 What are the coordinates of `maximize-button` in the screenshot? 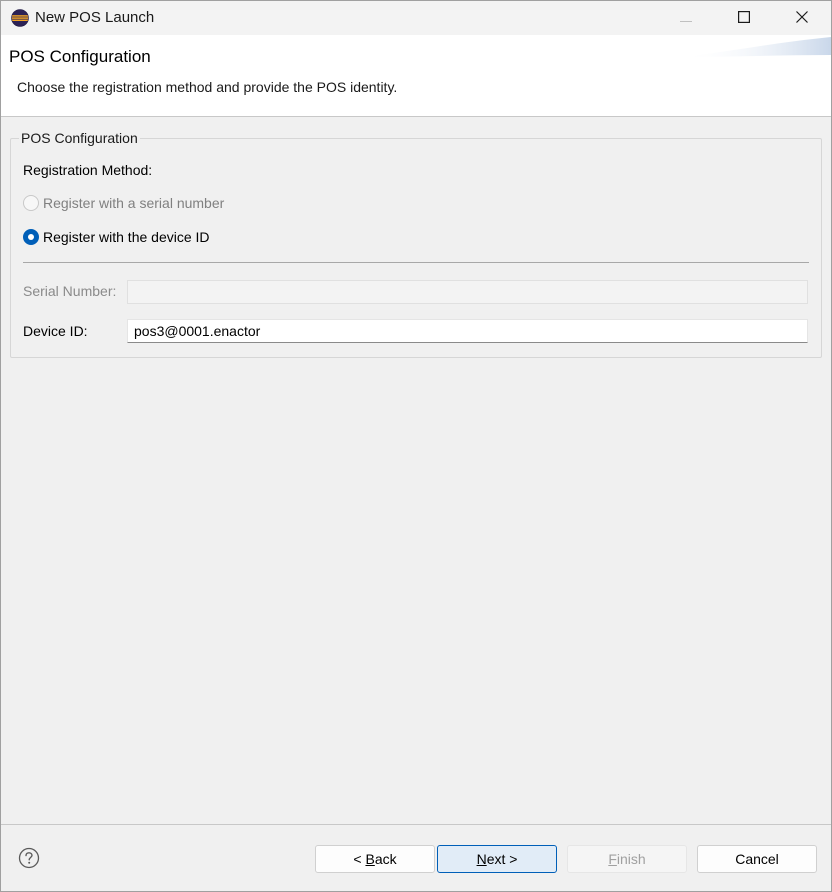 It's located at (744, 18).